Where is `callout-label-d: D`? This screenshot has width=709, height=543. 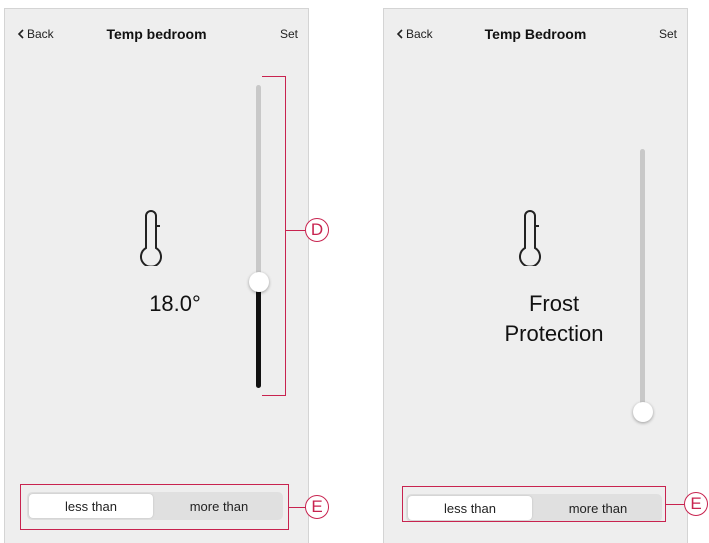
callout-label-d: D is located at coordinates (317, 230).